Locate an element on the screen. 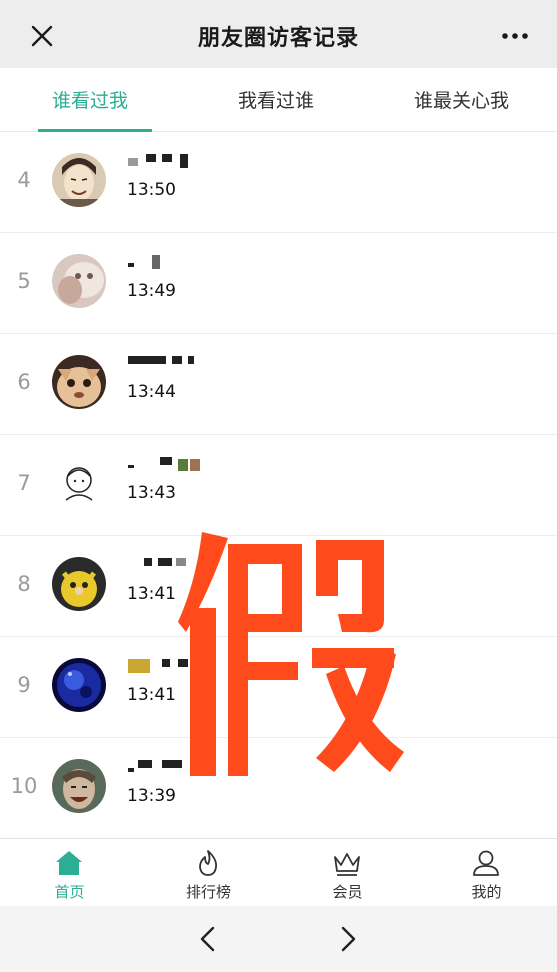 The image size is (557, 972). rank-number: 6 is located at coordinates (24, 382).